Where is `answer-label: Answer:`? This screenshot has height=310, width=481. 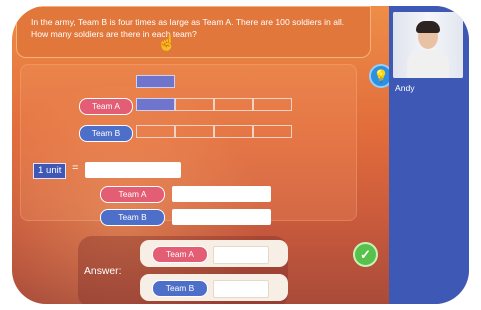 answer-label: Answer: is located at coordinates (103, 271).